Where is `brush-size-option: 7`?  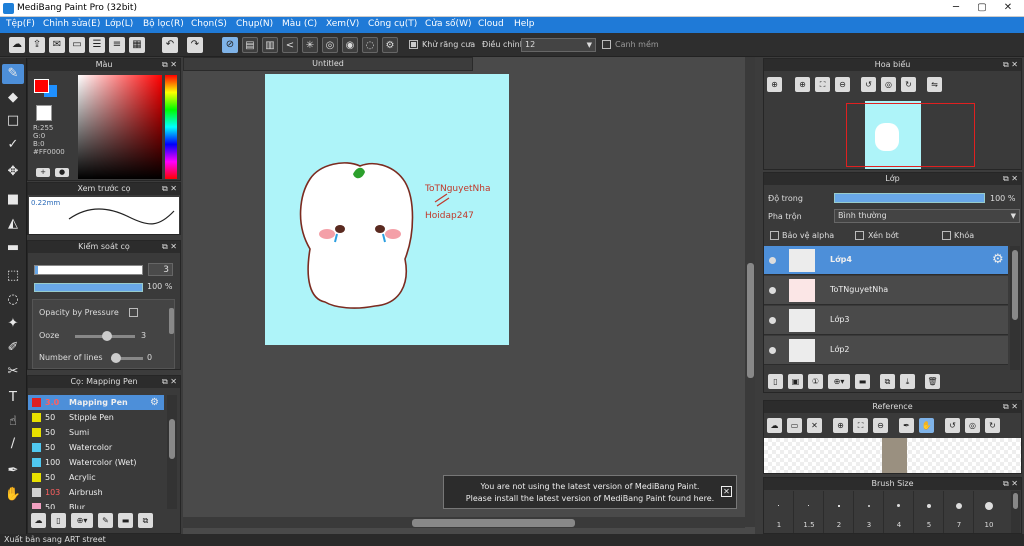 brush-size-option: 7 is located at coordinates (959, 512).